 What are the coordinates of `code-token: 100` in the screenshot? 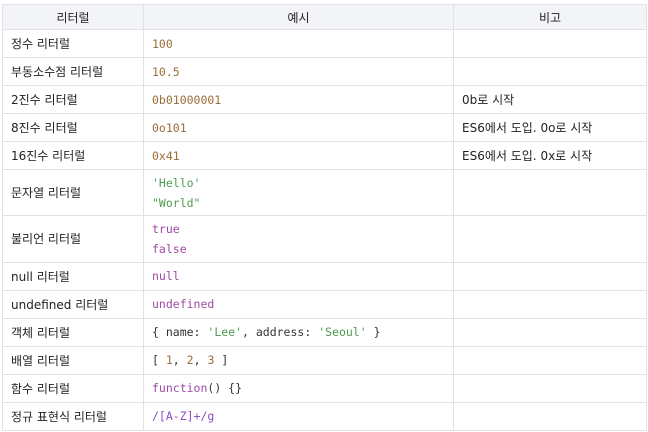 It's located at (162, 43).